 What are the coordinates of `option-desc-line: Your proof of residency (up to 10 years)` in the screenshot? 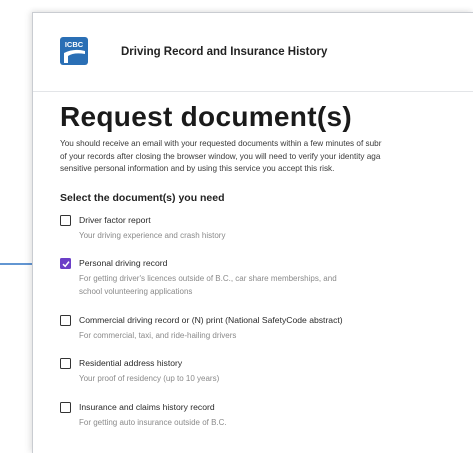 It's located at (149, 378).